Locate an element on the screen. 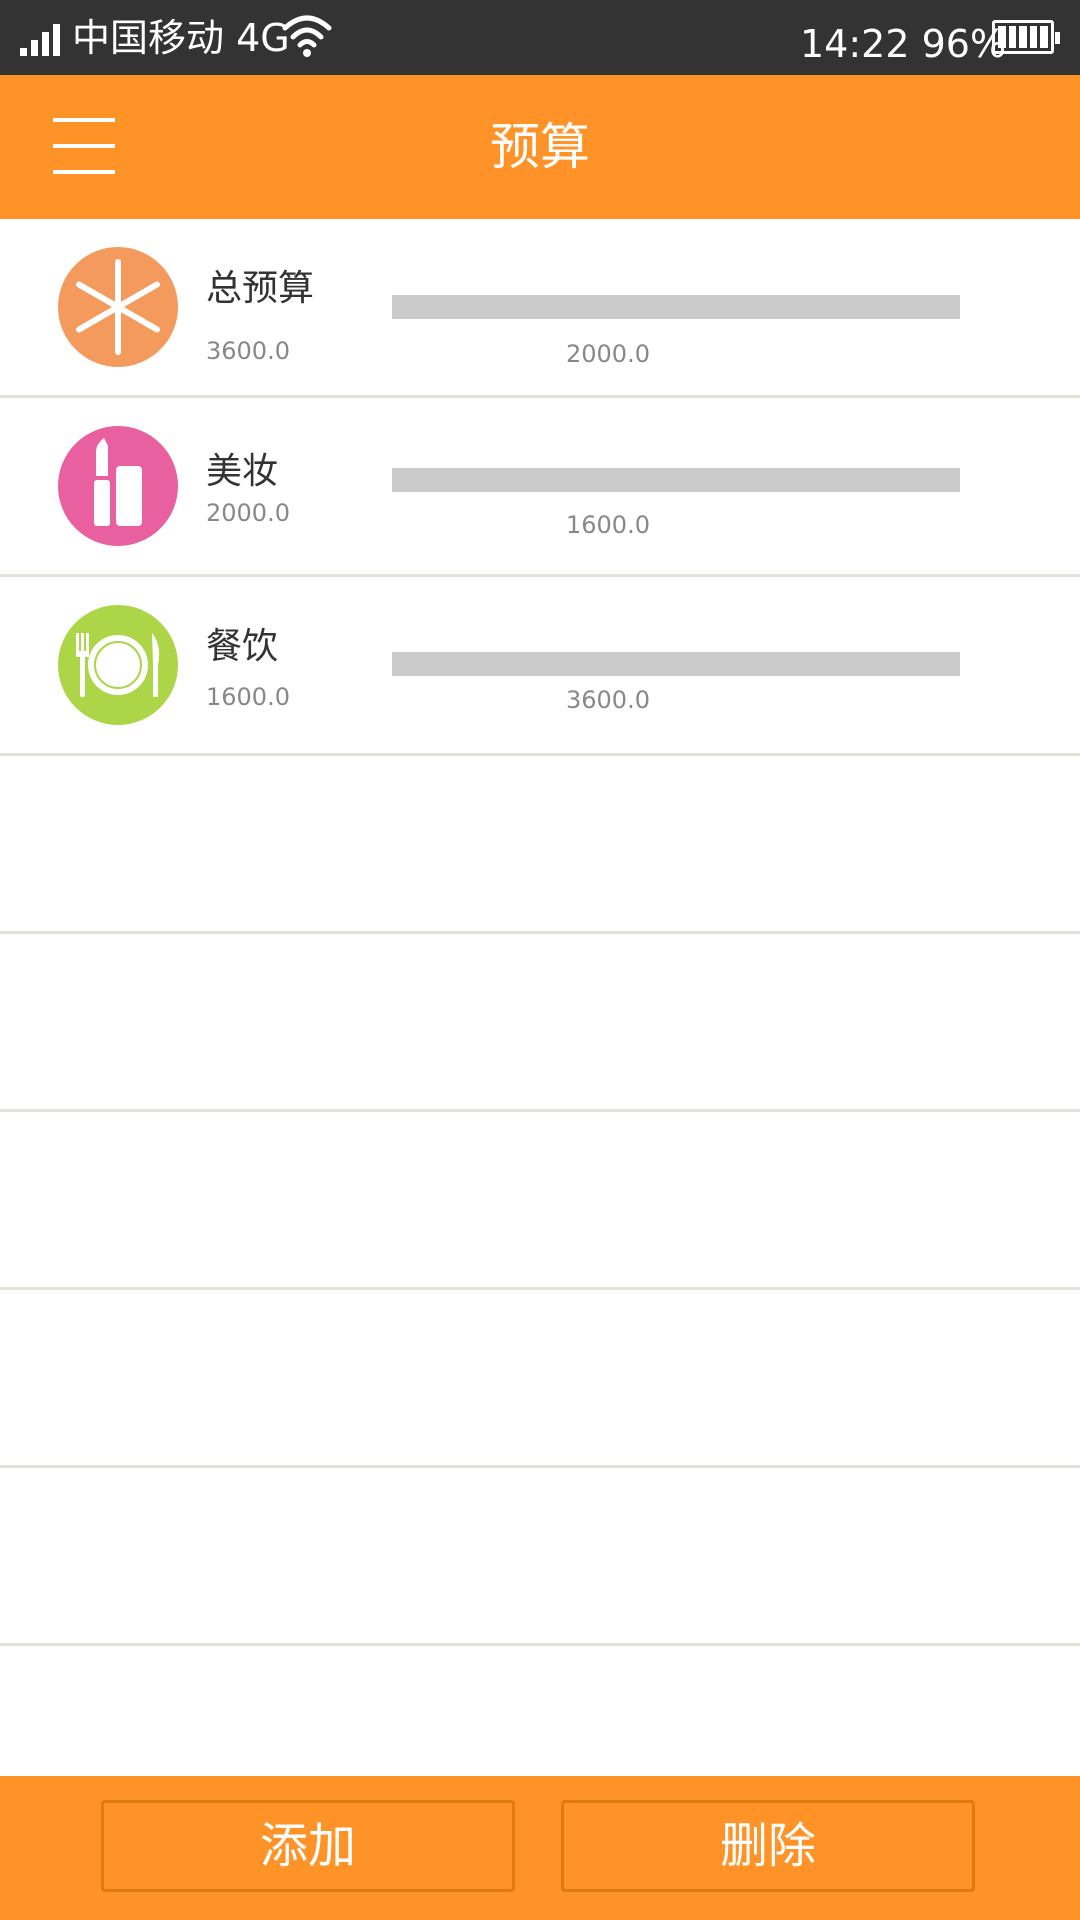 The width and height of the screenshot is (1080, 1920). status-bar: 中国移动 4G 14:22 96% is located at coordinates (540, 37).